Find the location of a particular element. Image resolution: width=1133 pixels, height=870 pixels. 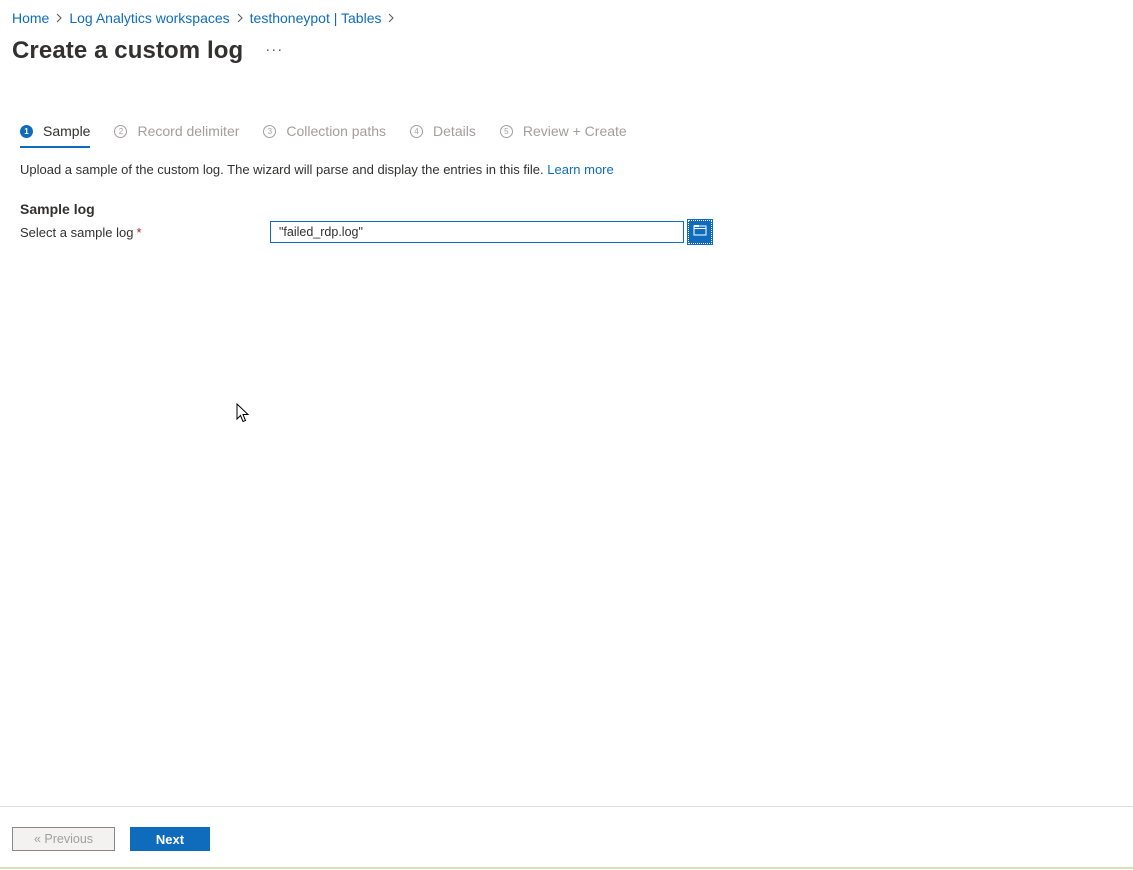

tab-label: Sample is located at coordinates (67, 131).